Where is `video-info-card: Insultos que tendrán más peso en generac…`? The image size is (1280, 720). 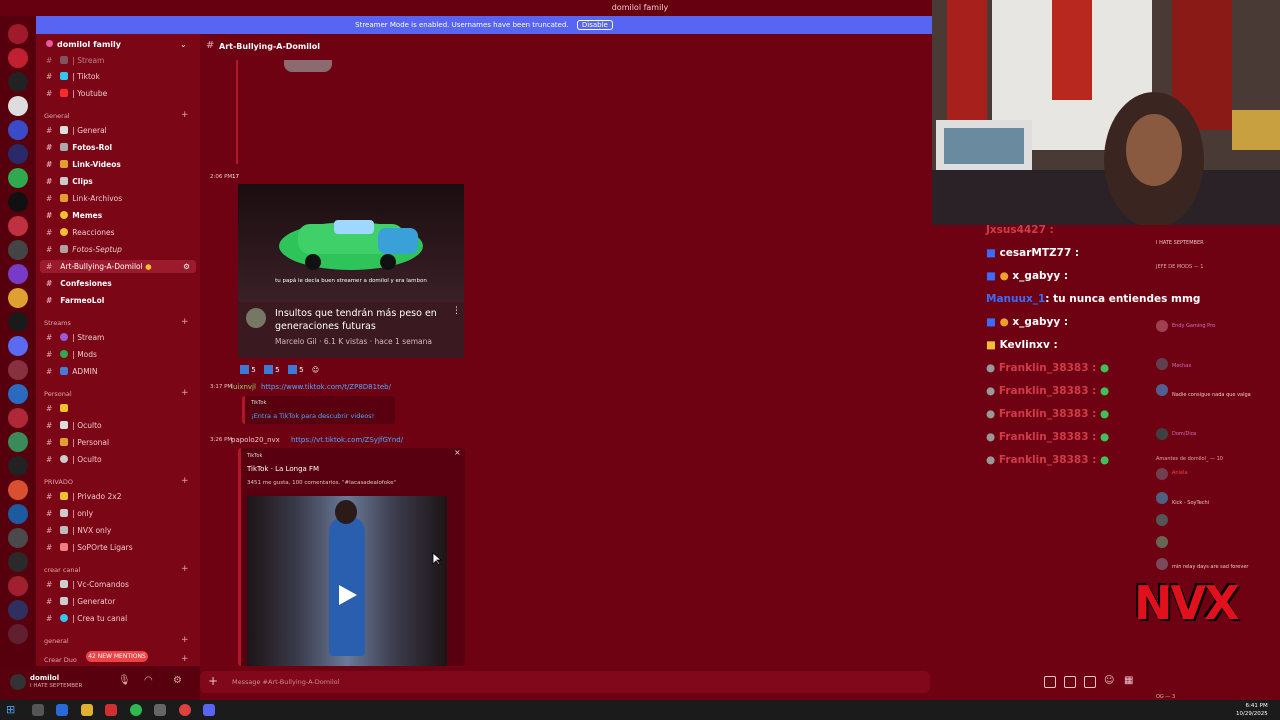 video-info-card: Insultos que tendrán más peso en generac… is located at coordinates (351, 330).